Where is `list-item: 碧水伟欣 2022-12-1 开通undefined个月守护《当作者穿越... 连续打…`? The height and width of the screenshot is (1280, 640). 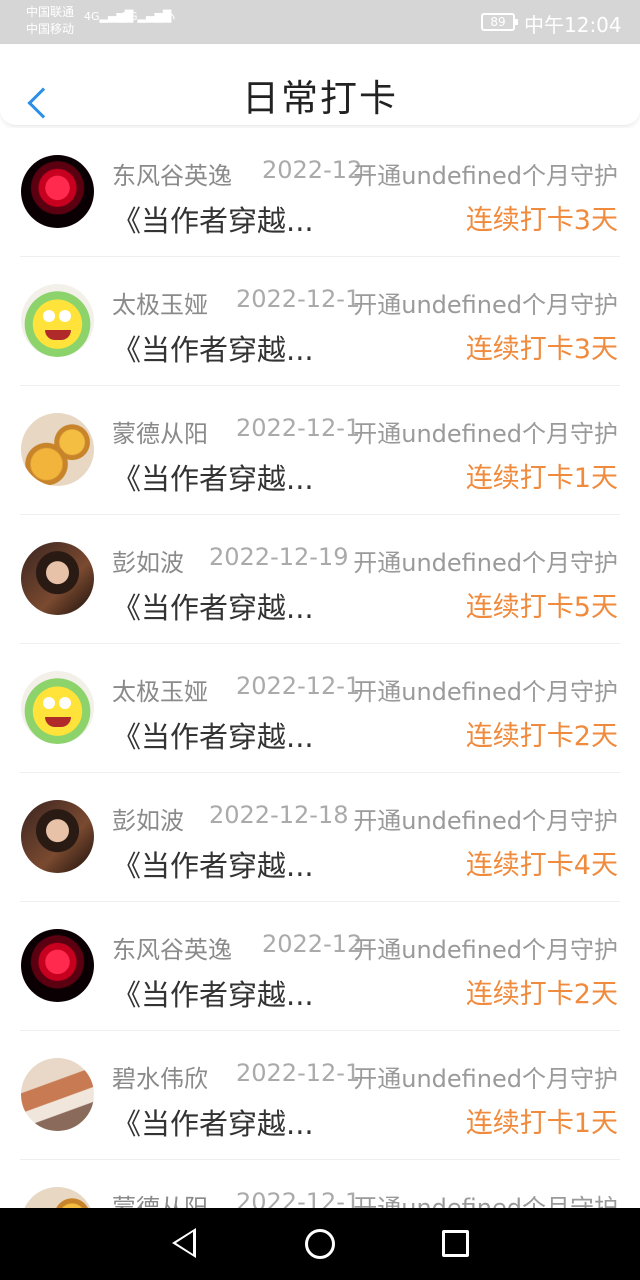
list-item: 碧水伟欣 2022-12-1 开通undefined个月守护《当作者穿越... 连续打… is located at coordinates (320, 1095).